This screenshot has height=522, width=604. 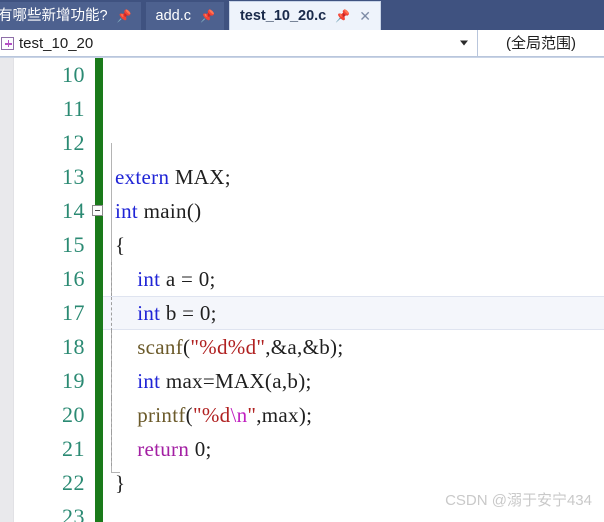 I want to click on identifier-max: MAX;, so click(x=200, y=177).